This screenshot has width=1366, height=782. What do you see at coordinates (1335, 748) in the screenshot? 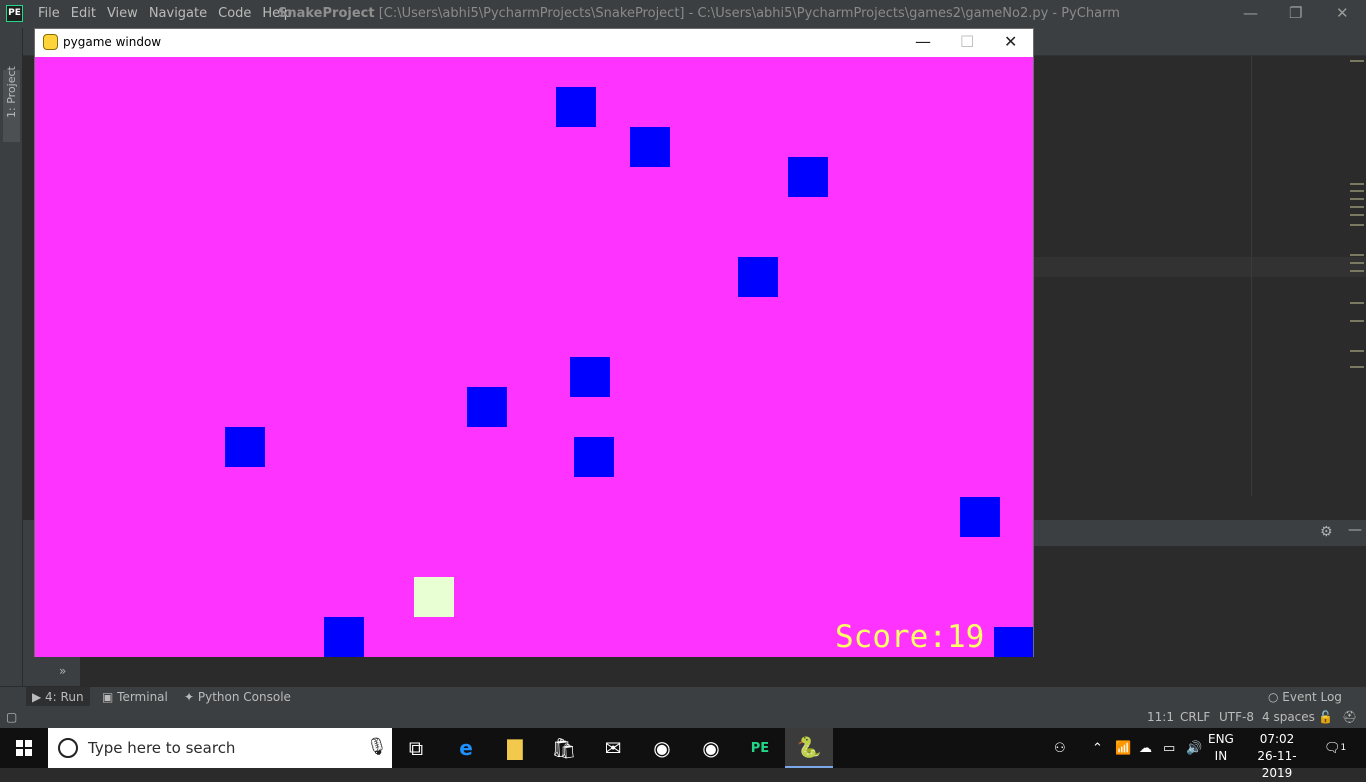
I see `action-center-icon: 🗨 1` at bounding box center [1335, 748].